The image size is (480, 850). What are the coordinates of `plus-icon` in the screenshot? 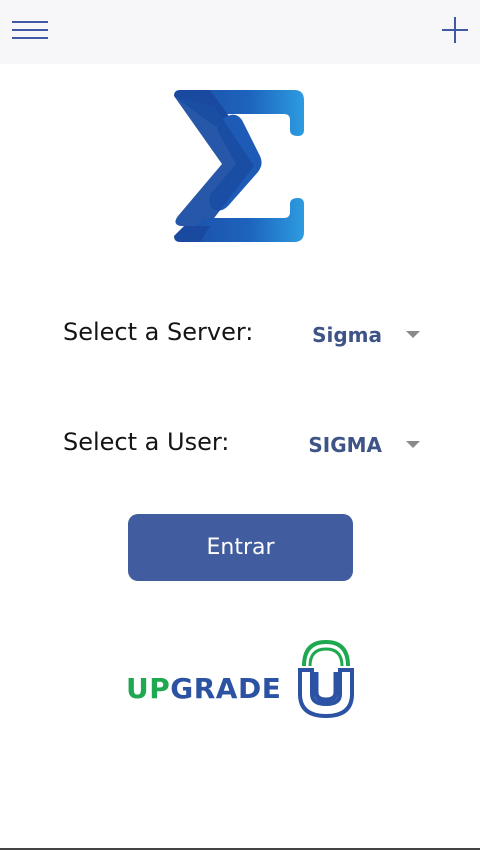 It's located at (455, 30).